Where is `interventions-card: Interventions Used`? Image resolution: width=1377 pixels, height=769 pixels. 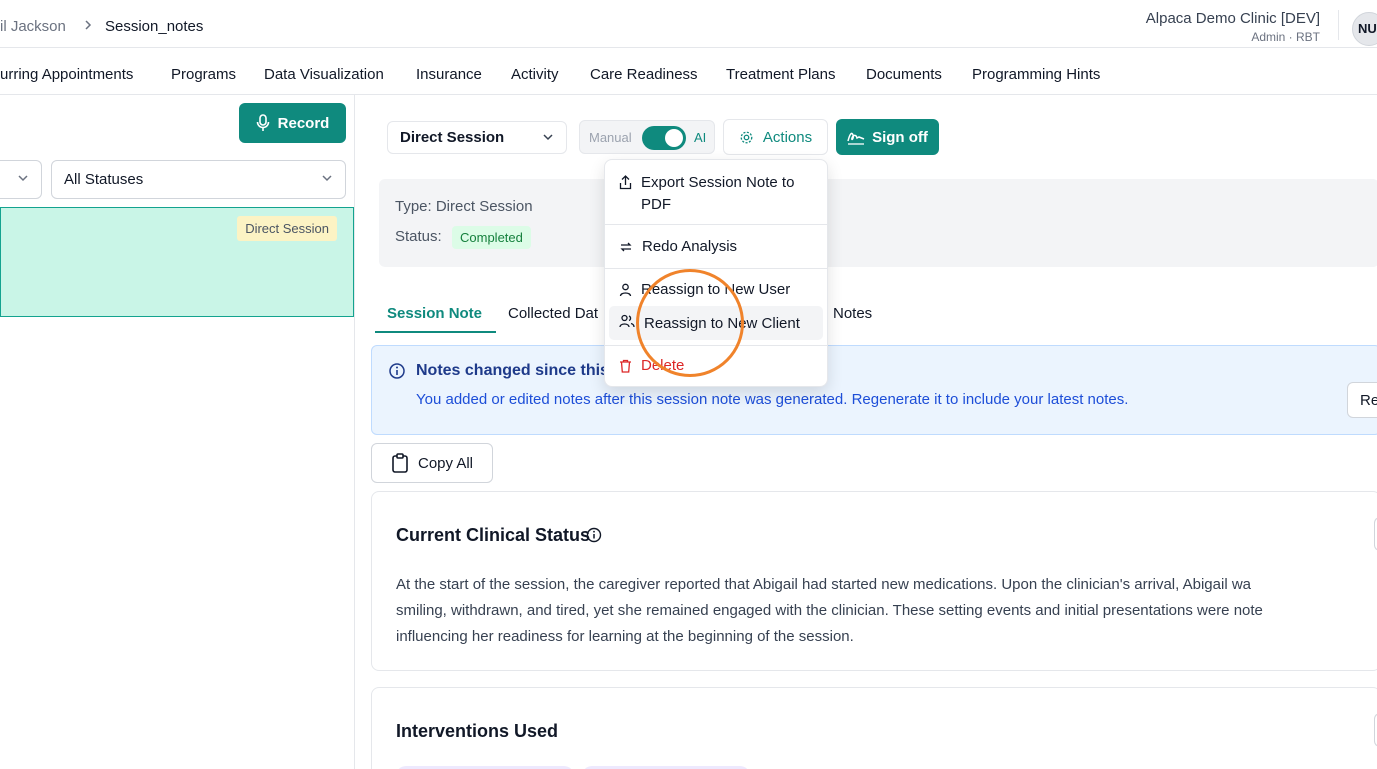 interventions-card: Interventions Used is located at coordinates (874, 728).